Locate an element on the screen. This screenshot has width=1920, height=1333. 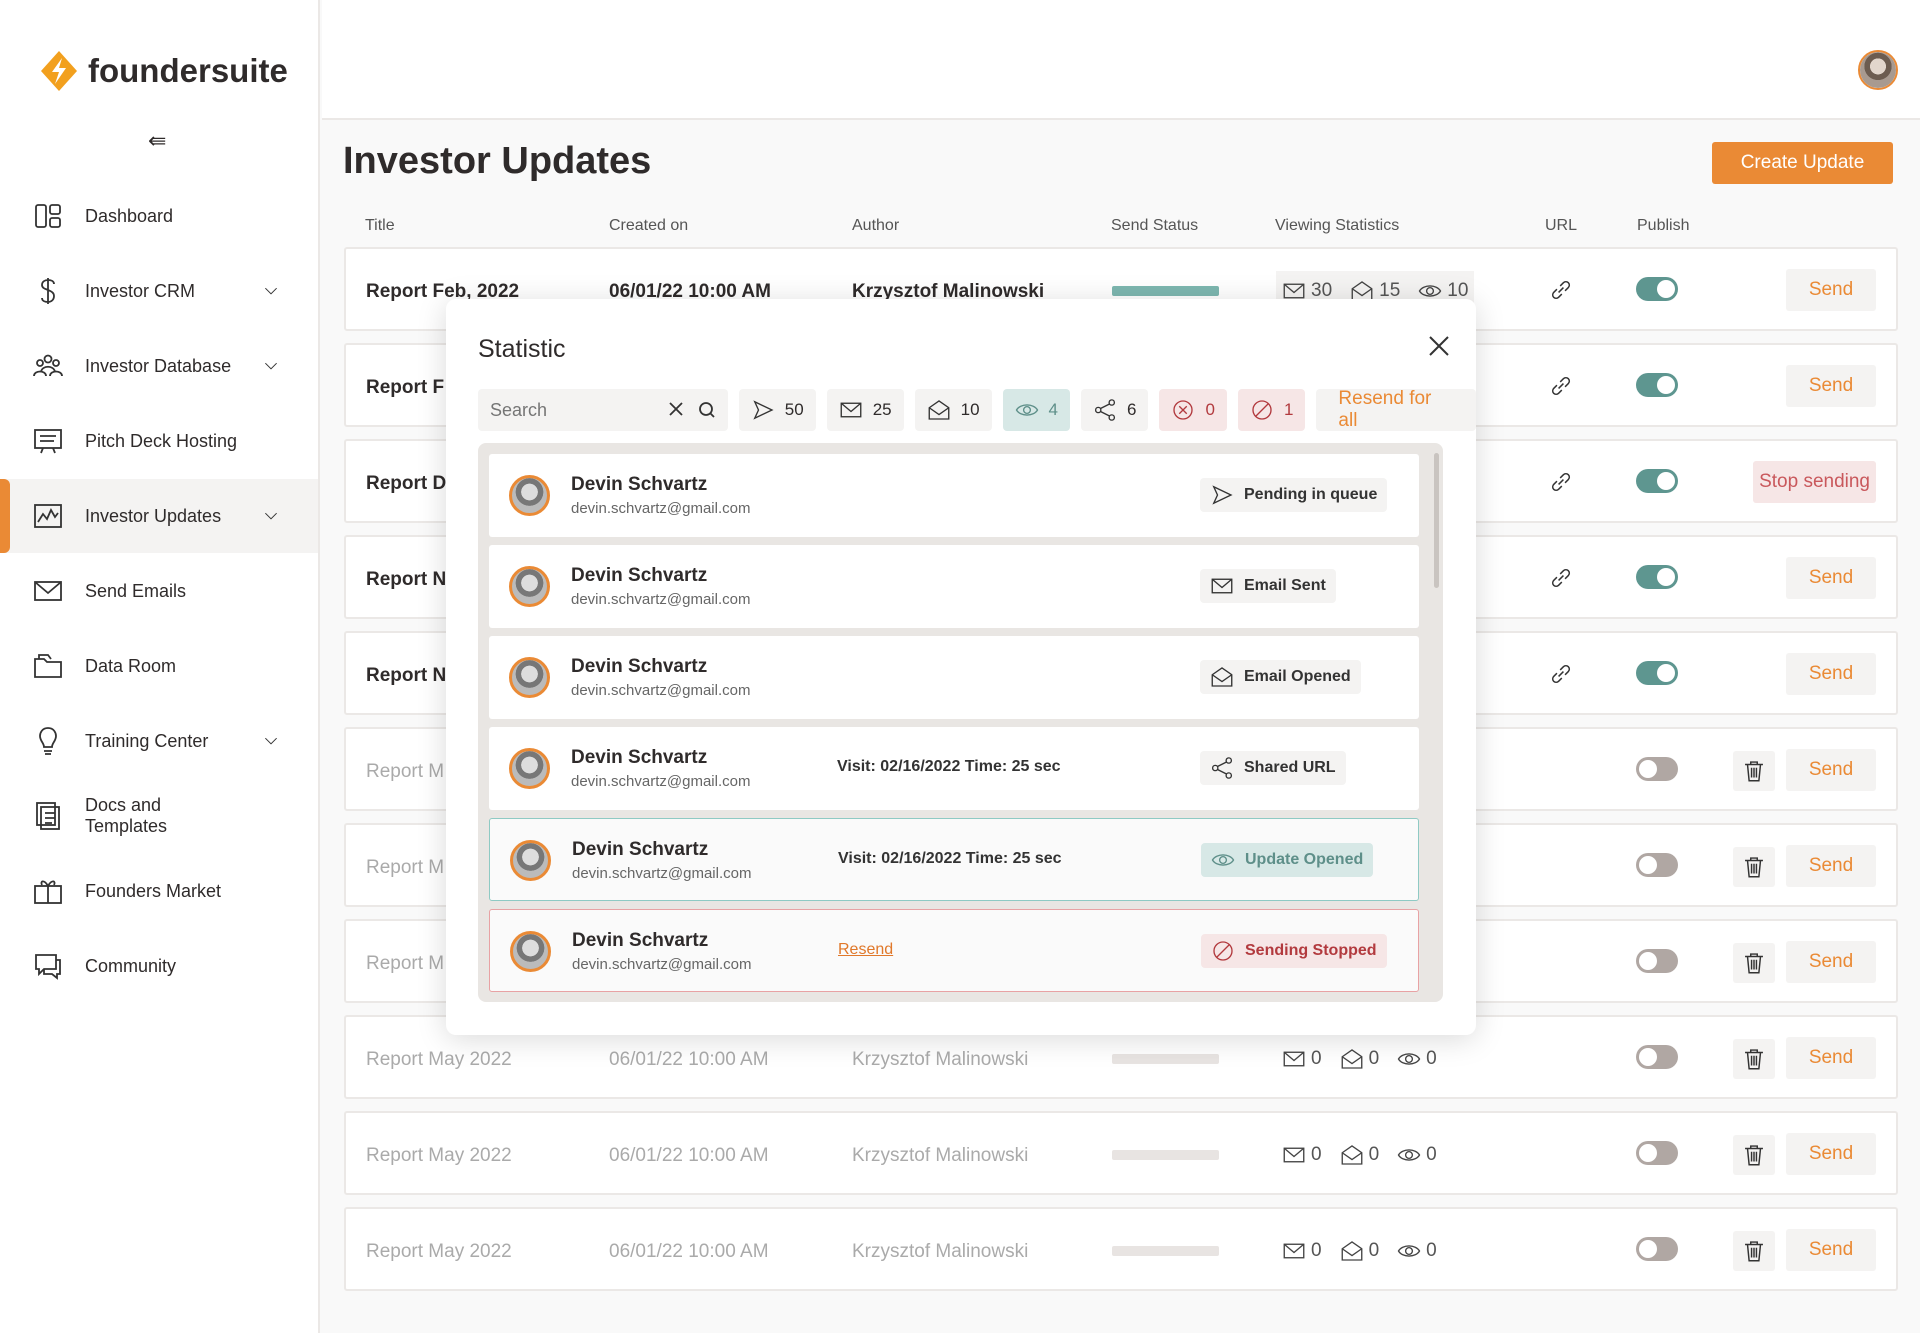
search-icon is located at coordinates (707, 410).